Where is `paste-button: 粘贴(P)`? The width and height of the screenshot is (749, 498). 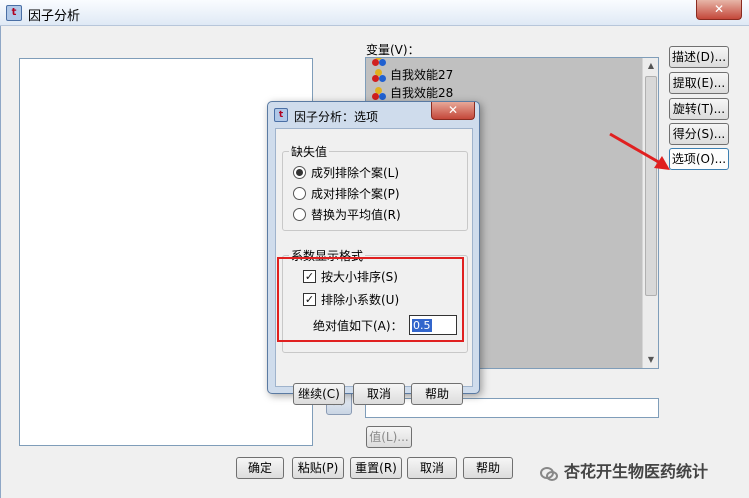
paste-button: 粘贴(P) is located at coordinates (318, 468).